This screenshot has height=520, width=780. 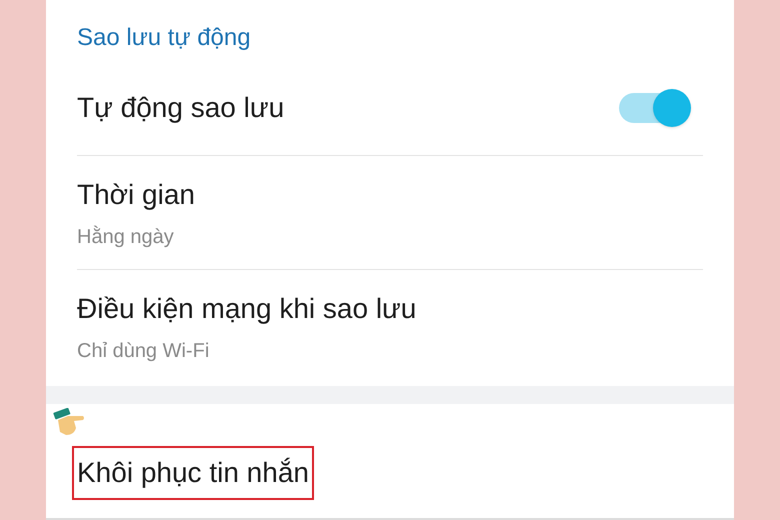 I want to click on section-title: Sao lưu tự động, so click(x=164, y=37).